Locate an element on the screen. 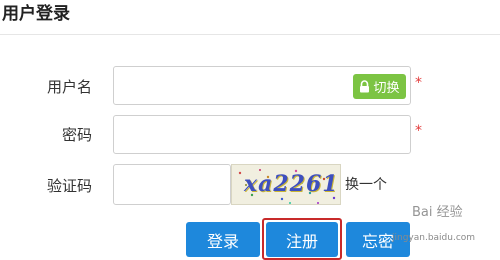 Image resolution: width=500 pixels, height=260 pixels. captcha-text: xa2261 is located at coordinates (291, 184).